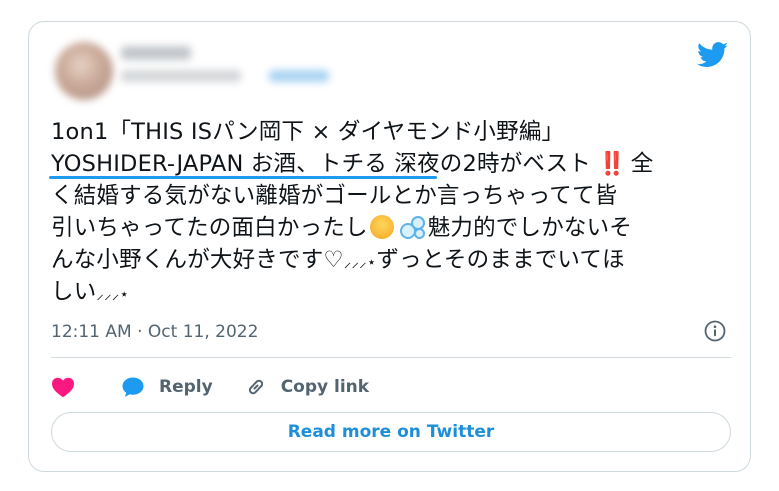  What do you see at coordinates (391, 432) in the screenshot?
I see `read-more-button: Read more on Twitter` at bounding box center [391, 432].